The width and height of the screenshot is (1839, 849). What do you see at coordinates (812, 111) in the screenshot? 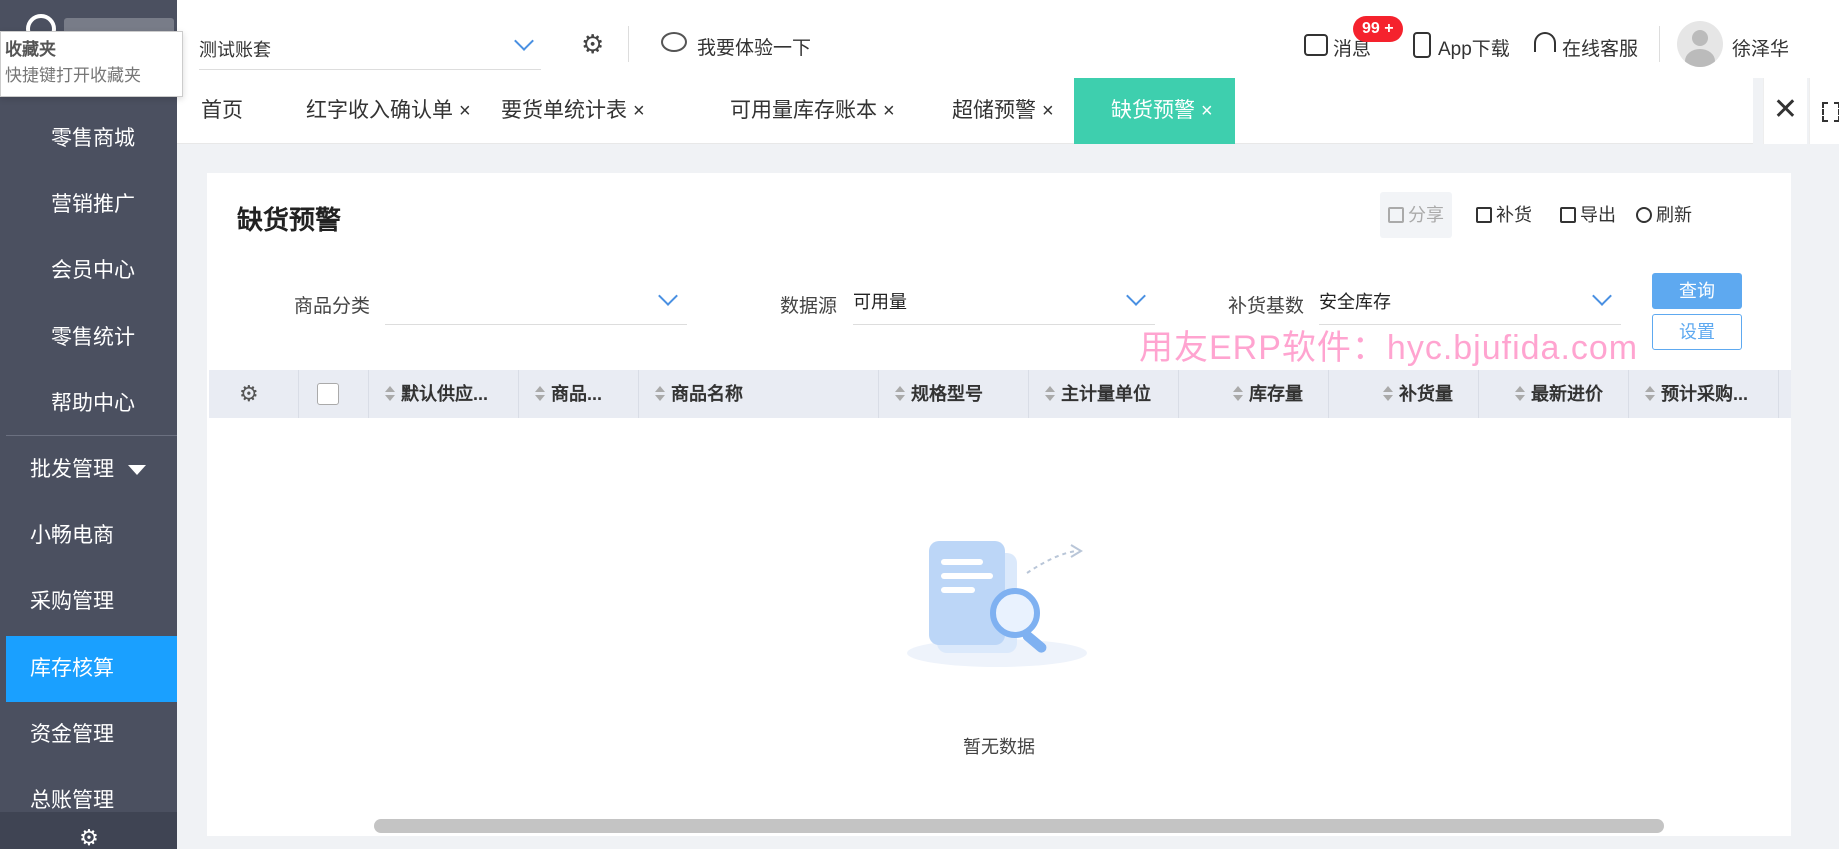
I see `tab-available-stock-ledger: 可用量库存账本 ×` at bounding box center [812, 111].